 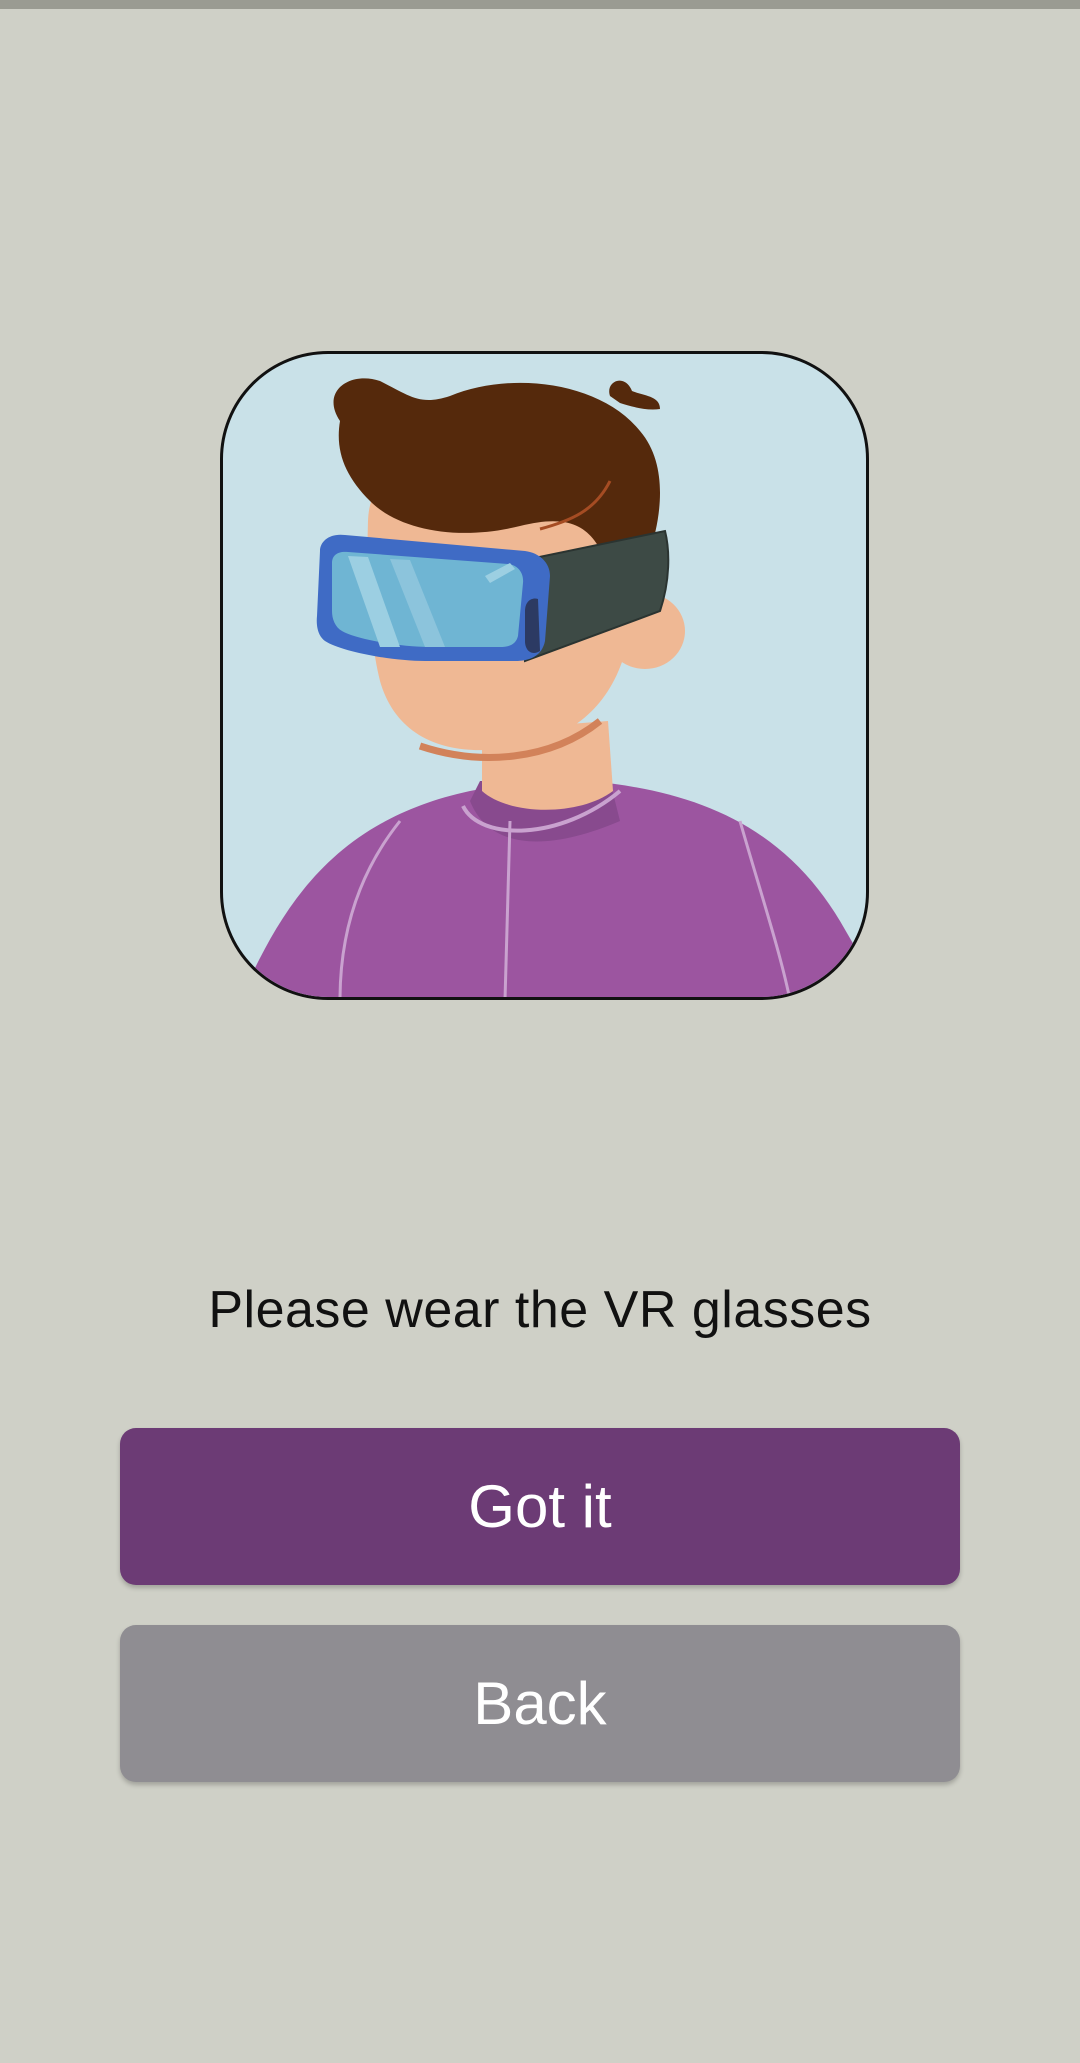 What do you see at coordinates (540, 1310) in the screenshot?
I see `instruction-text: Please wear the VR glasses` at bounding box center [540, 1310].